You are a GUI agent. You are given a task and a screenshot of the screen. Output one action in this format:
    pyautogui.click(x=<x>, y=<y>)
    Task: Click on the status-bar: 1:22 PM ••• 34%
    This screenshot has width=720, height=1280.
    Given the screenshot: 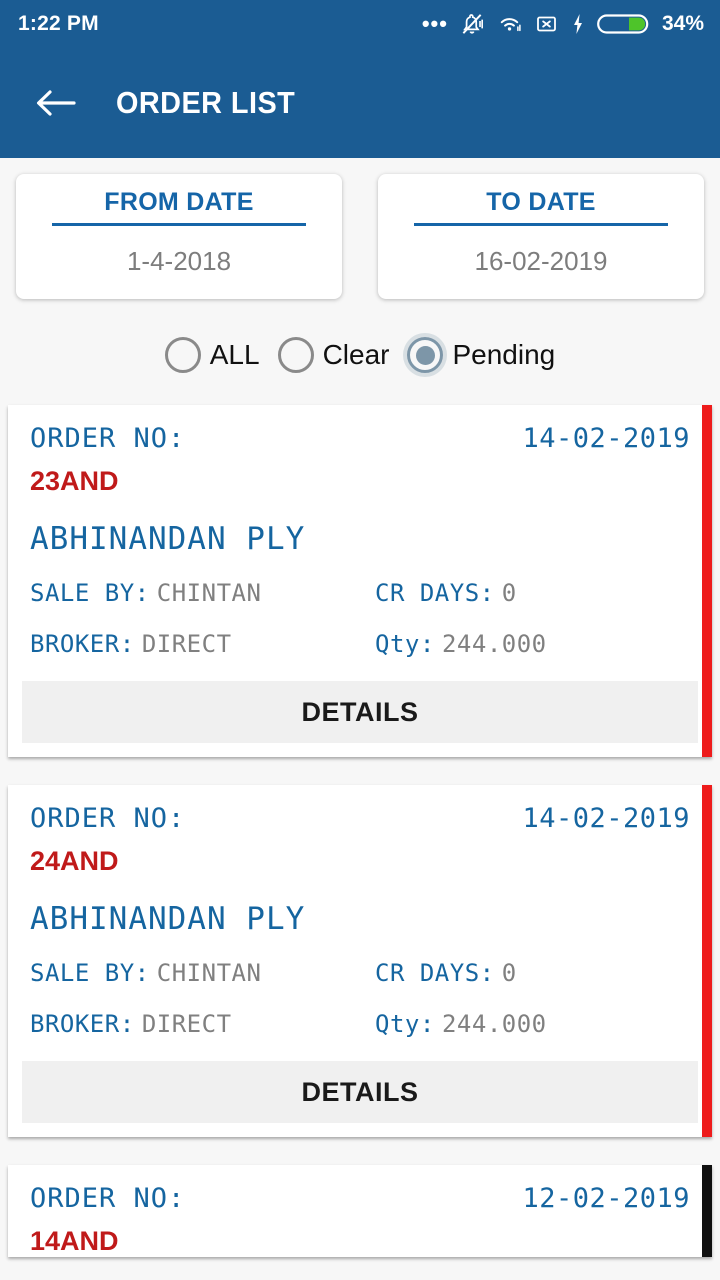 What is the action you would take?
    pyautogui.click(x=360, y=24)
    